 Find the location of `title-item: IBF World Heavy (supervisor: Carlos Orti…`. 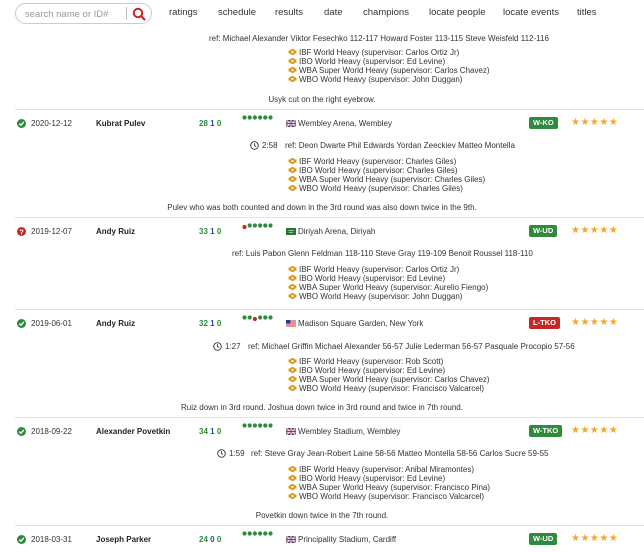

title-item: IBF World Heavy (supervisor: Carlos Orti… is located at coordinates (388, 269).